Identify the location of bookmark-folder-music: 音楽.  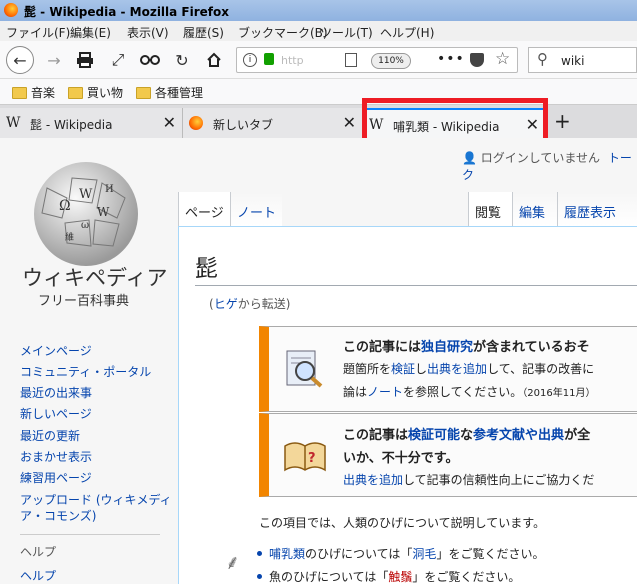
(33, 92).